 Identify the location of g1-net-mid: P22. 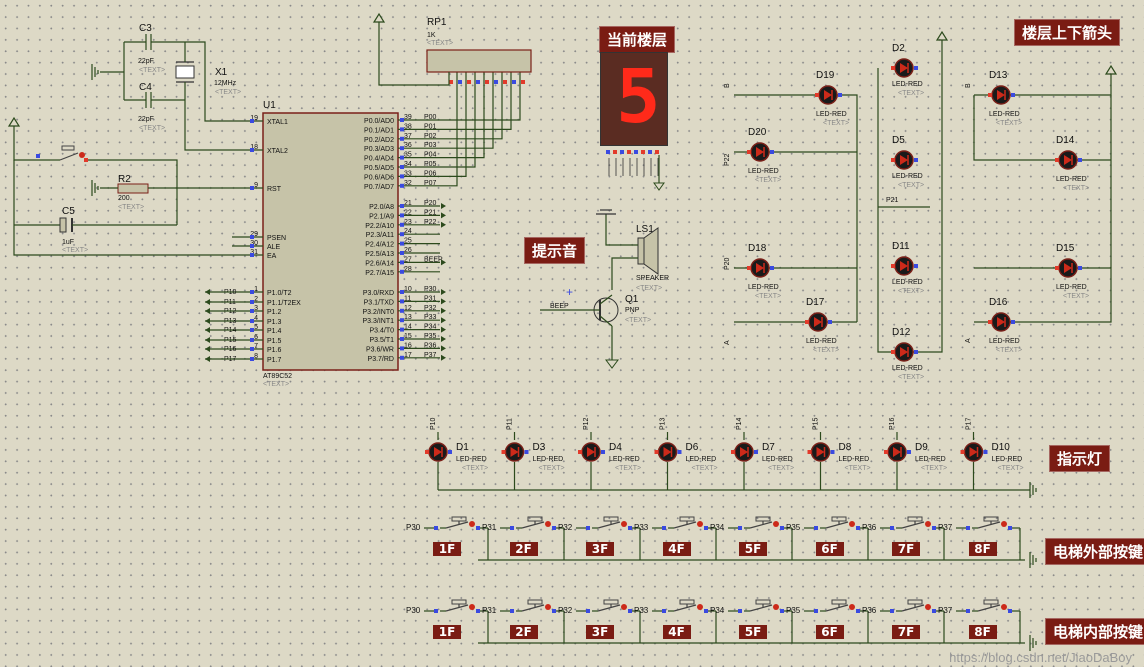
(727, 159).